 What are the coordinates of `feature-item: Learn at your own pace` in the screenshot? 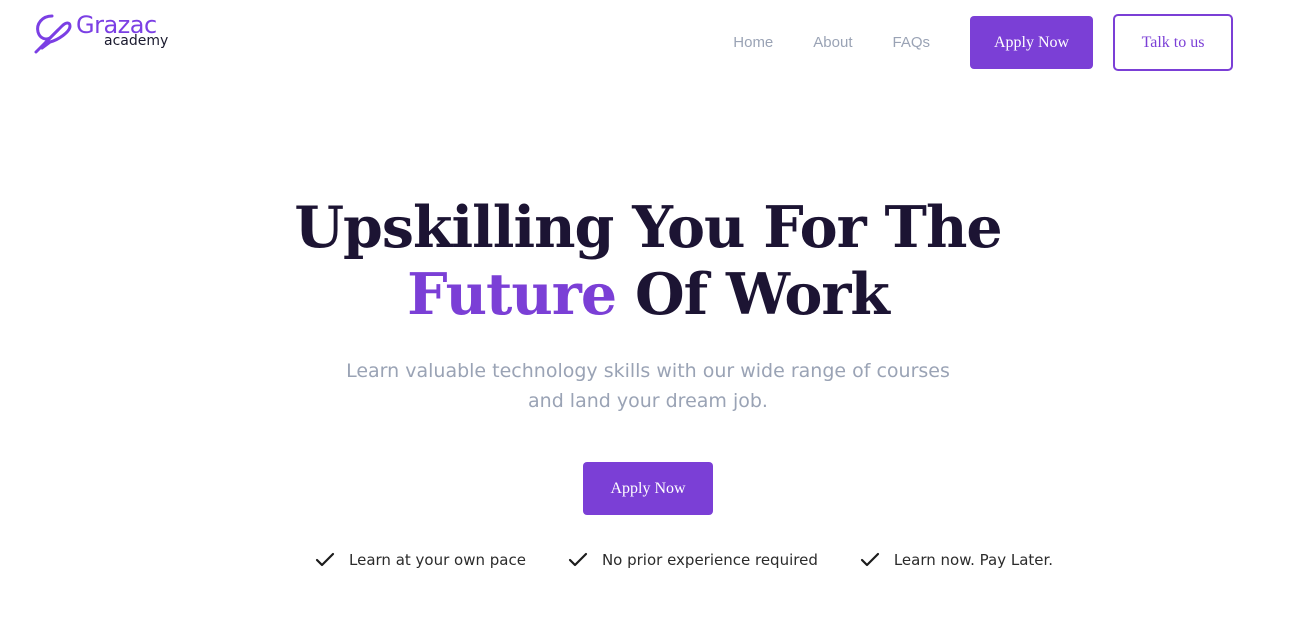 It's located at (420, 560).